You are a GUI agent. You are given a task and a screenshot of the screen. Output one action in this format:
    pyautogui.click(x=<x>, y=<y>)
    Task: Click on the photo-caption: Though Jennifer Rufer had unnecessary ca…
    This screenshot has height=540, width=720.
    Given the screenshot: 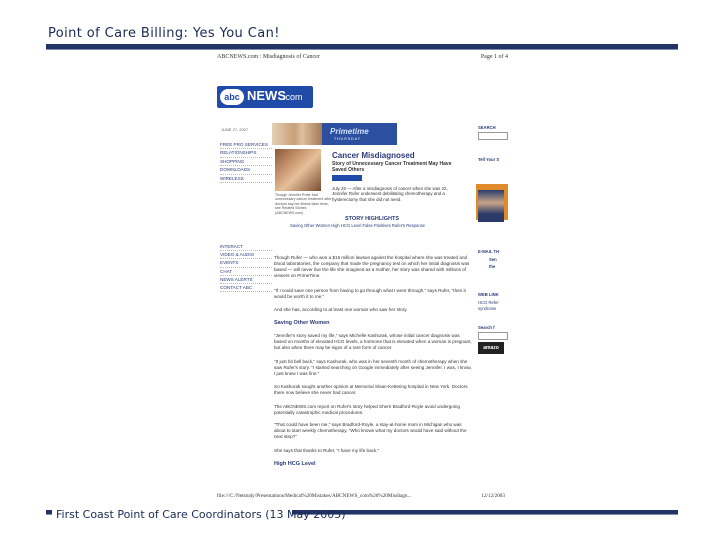 What is the action you would take?
    pyautogui.click(x=303, y=204)
    